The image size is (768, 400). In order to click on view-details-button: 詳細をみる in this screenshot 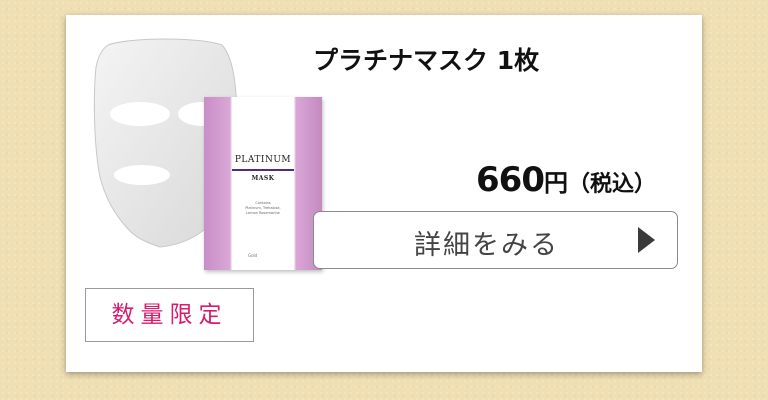, I will do `click(495, 240)`.